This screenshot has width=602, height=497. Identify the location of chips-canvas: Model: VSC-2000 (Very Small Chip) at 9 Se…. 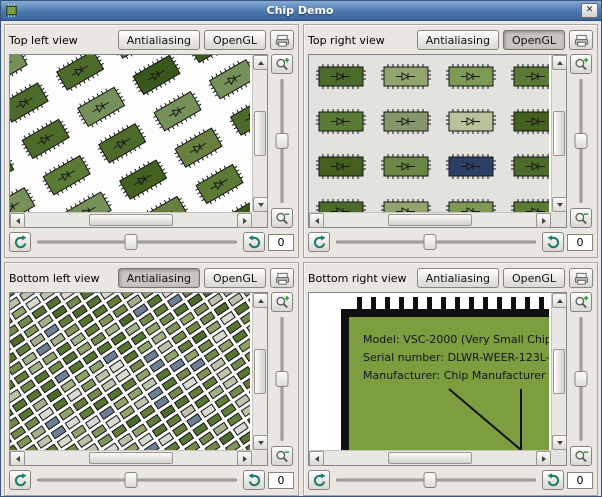
(430, 371).